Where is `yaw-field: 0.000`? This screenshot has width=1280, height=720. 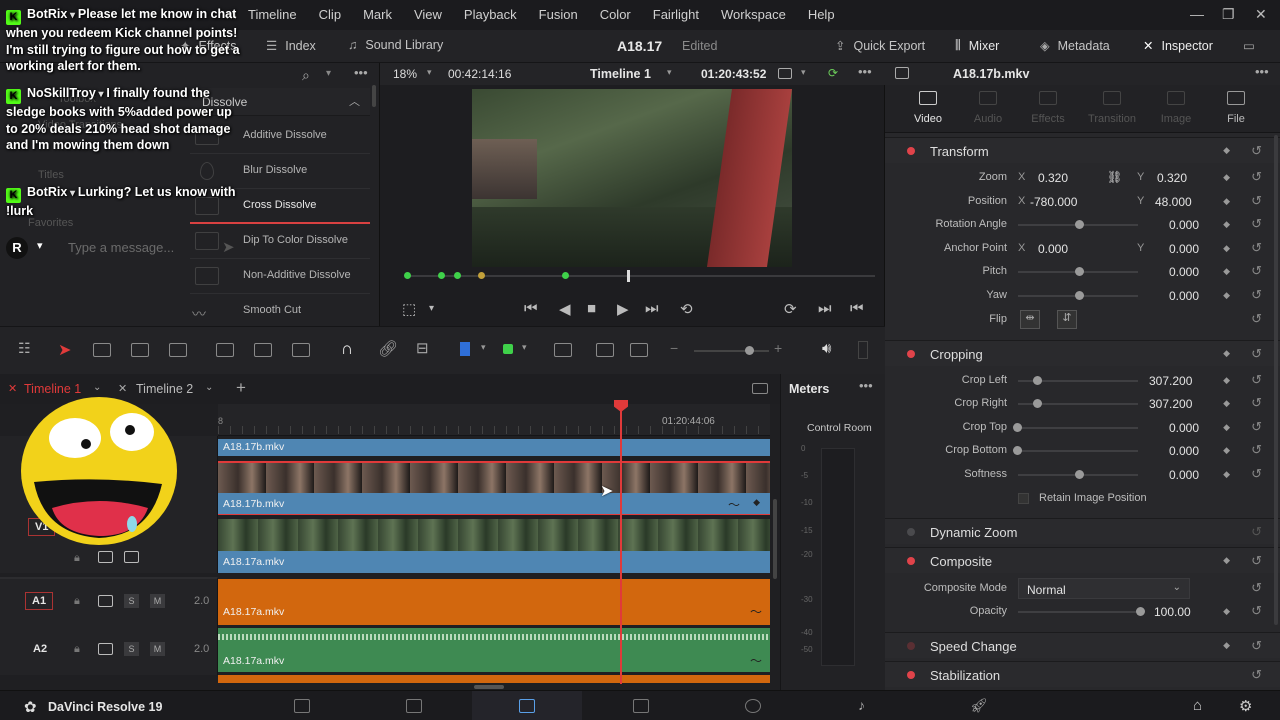
yaw-field: 0.000 is located at coordinates (1184, 296).